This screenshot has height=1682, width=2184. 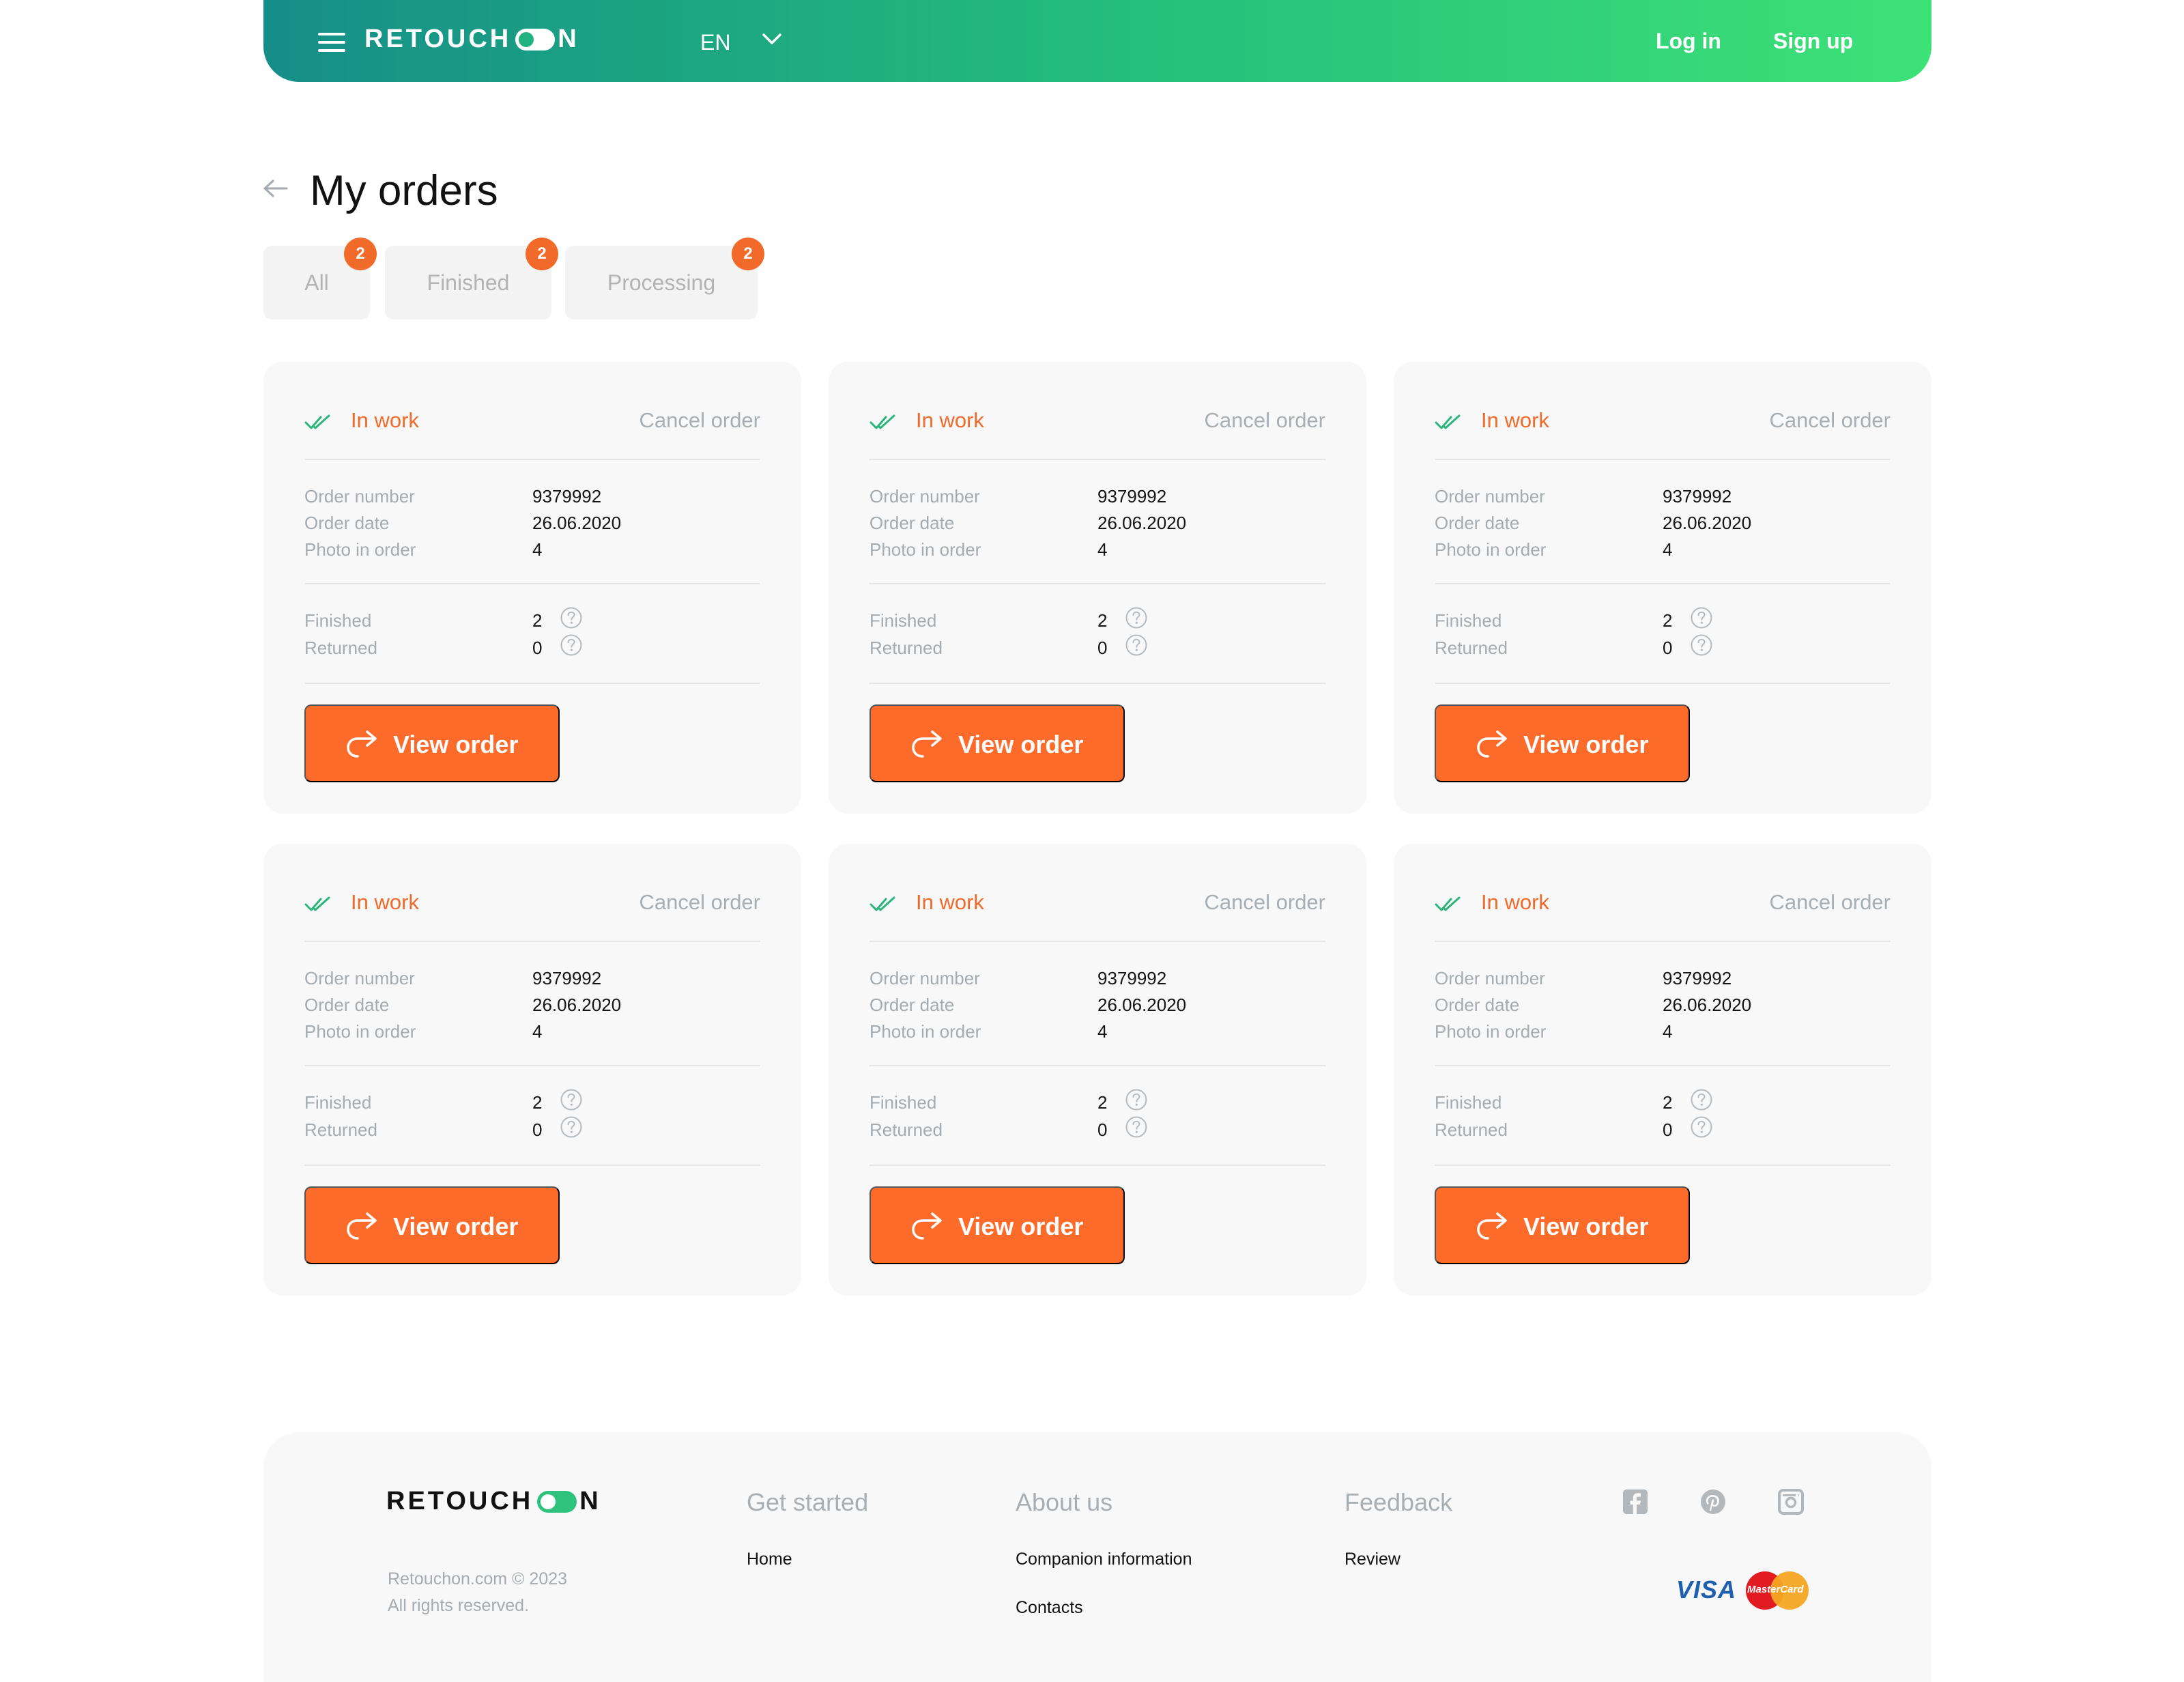 What do you see at coordinates (1663, 423) in the screenshot?
I see `card-header: In work Cancel order` at bounding box center [1663, 423].